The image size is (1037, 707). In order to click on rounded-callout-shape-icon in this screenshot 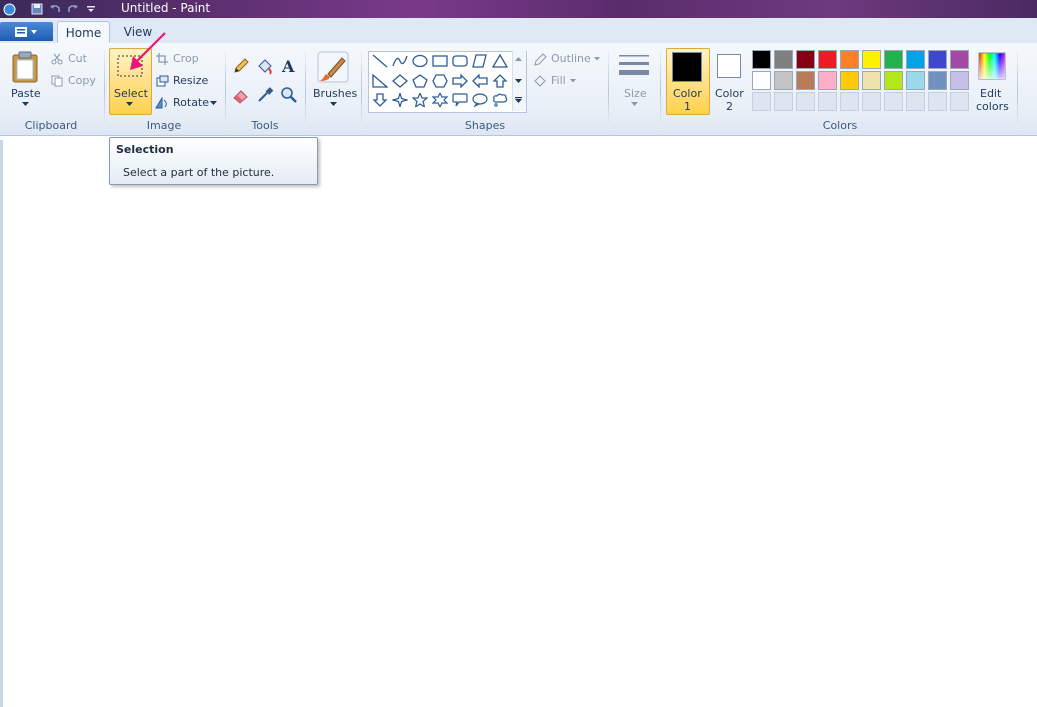, I will do `click(459, 100)`.